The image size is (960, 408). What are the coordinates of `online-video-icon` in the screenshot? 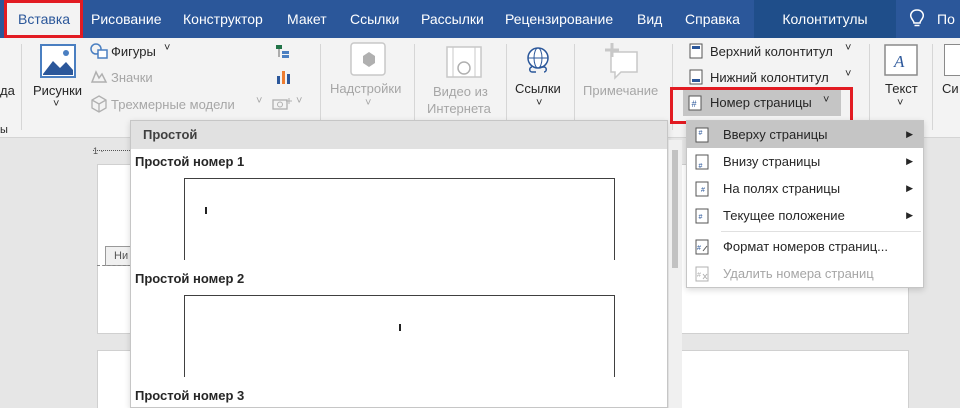 It's located at (464, 62).